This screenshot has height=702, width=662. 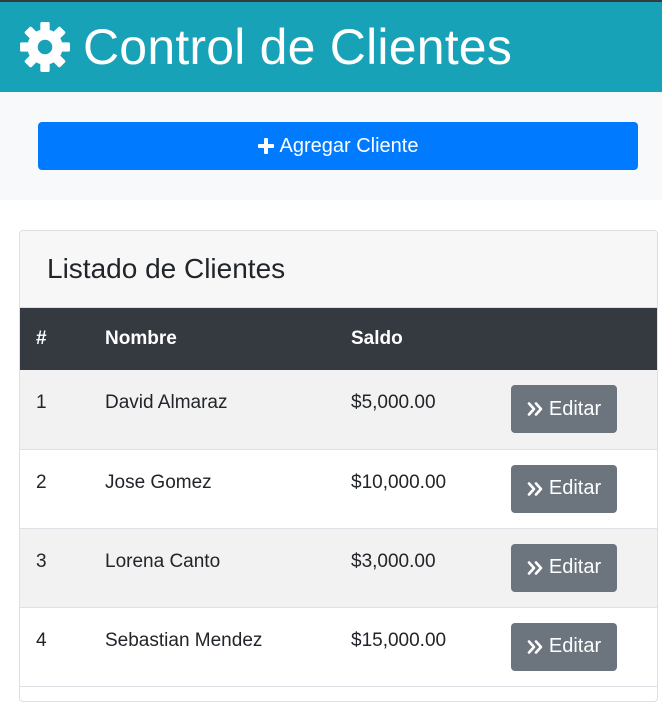 What do you see at coordinates (338, 339) in the screenshot?
I see `table-header-row: # Nombre Saldo` at bounding box center [338, 339].